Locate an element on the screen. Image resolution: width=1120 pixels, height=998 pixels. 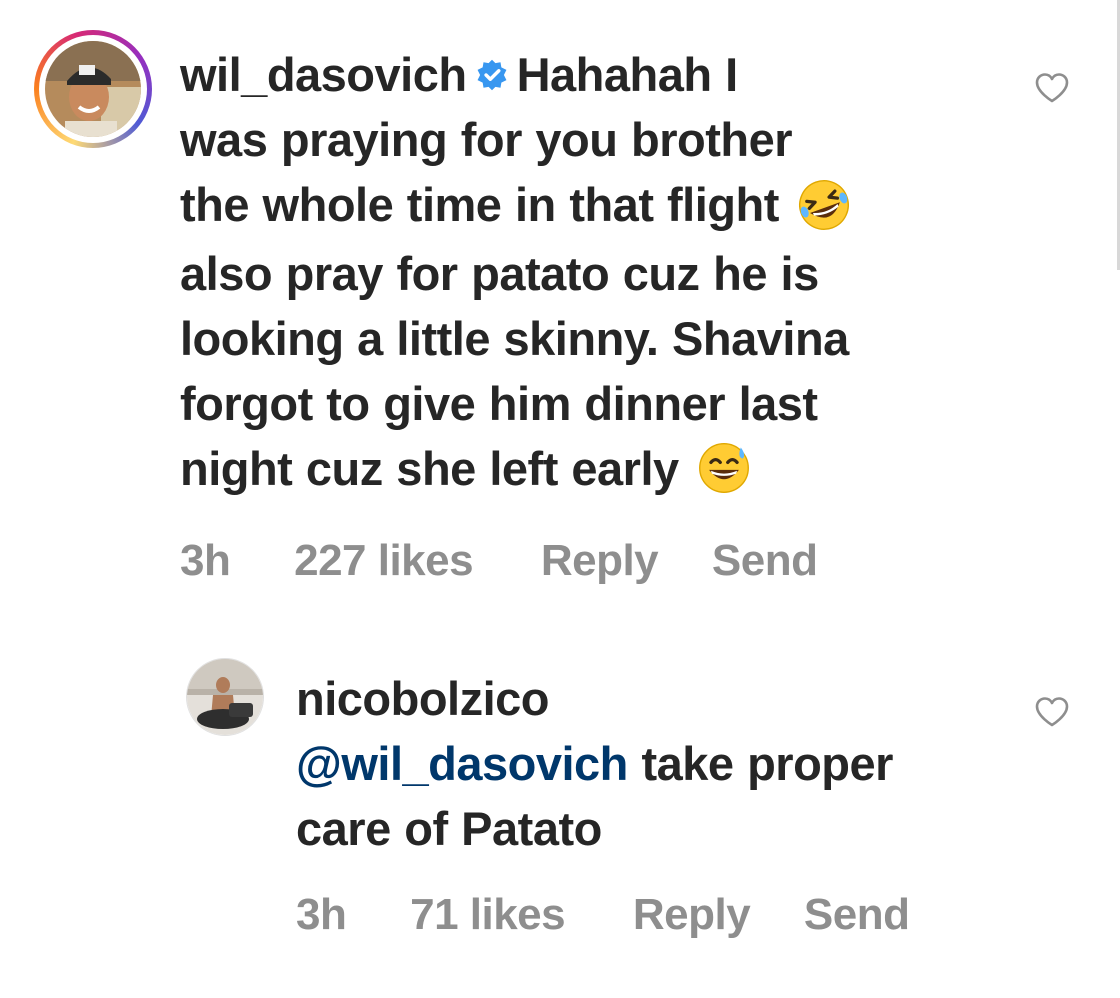
comment-text-line: was praying for you brother is located at coordinates (486, 139).